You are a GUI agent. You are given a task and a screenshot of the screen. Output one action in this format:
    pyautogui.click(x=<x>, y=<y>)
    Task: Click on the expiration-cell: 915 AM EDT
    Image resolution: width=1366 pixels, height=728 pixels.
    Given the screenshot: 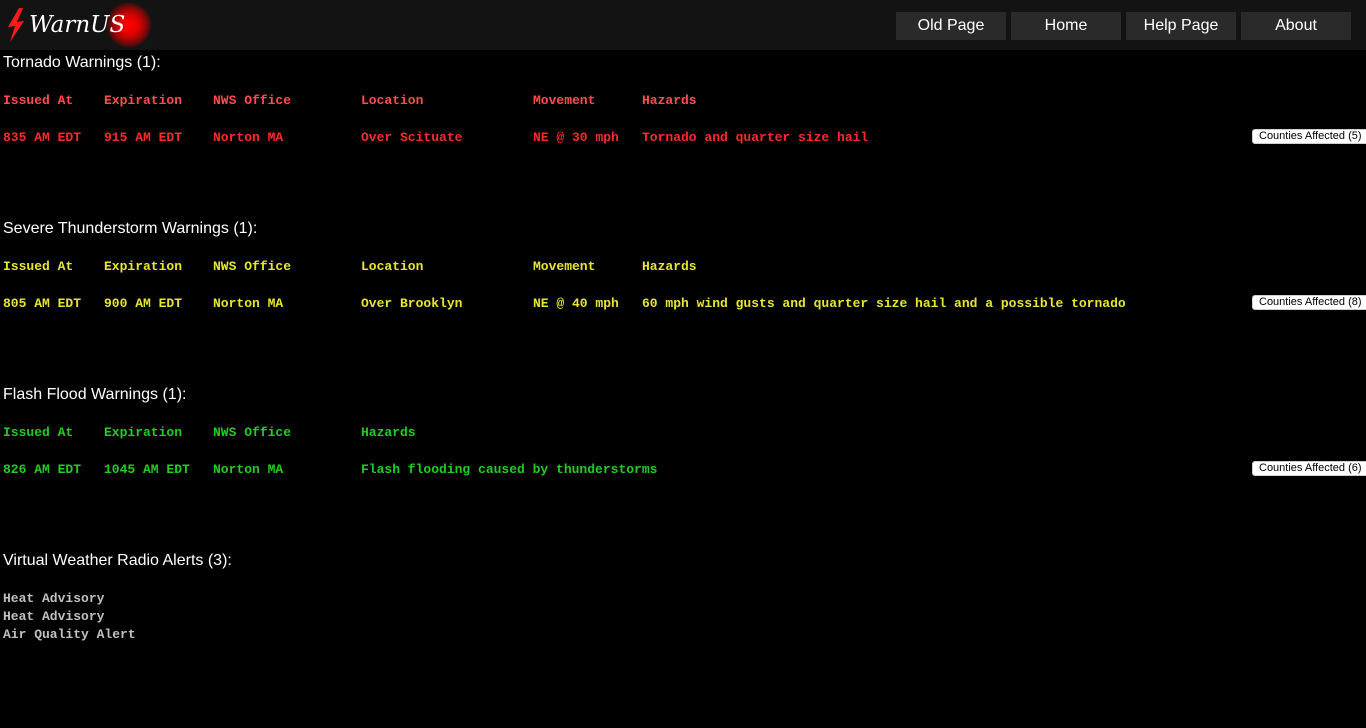 What is the action you would take?
    pyautogui.click(x=143, y=137)
    